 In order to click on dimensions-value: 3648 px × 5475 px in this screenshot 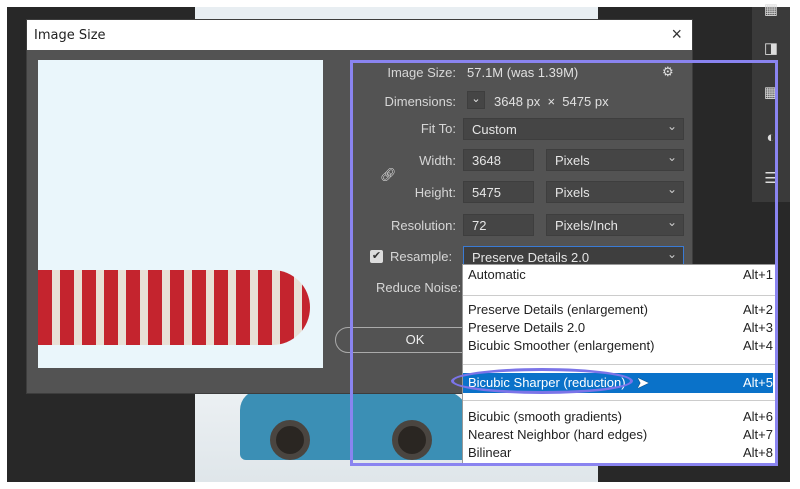, I will do `click(551, 101)`.